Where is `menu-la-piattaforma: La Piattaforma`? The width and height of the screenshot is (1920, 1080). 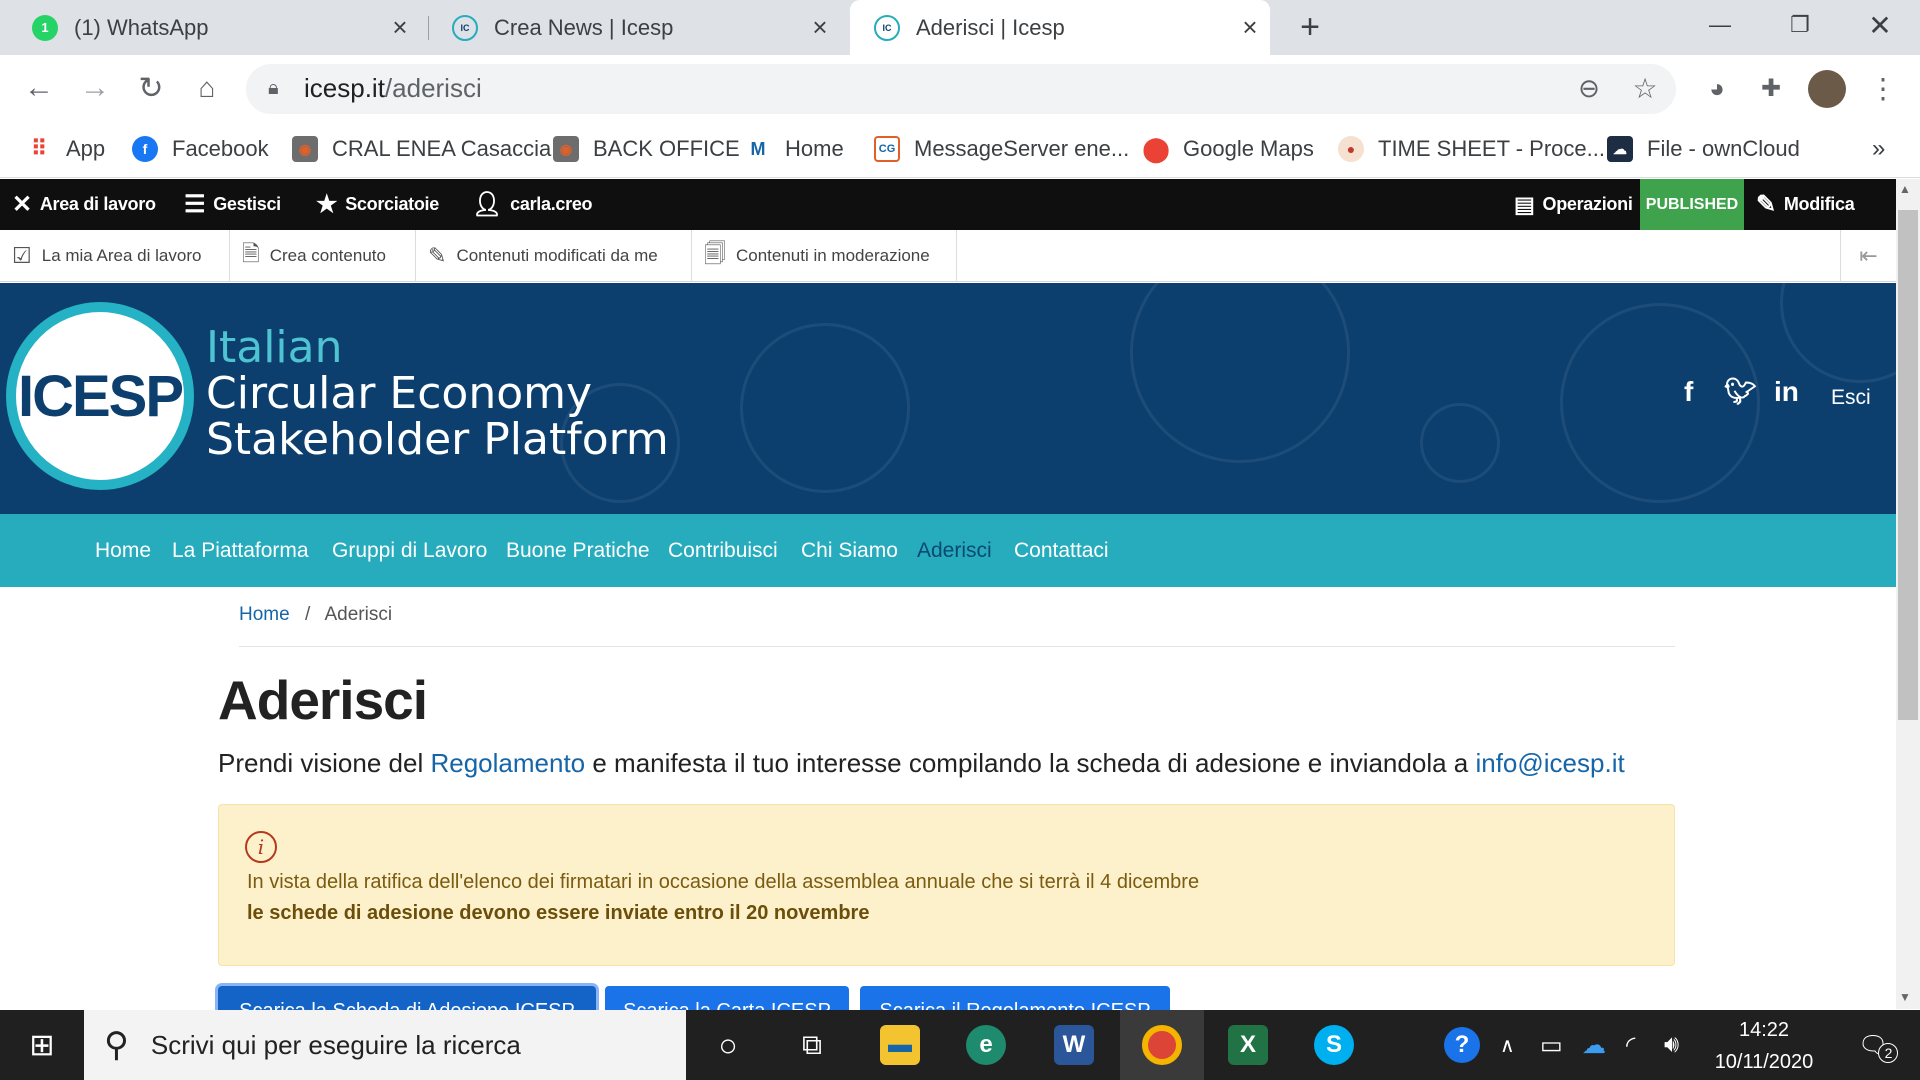
menu-la-piattaforma: La Piattaforma is located at coordinates (240, 550).